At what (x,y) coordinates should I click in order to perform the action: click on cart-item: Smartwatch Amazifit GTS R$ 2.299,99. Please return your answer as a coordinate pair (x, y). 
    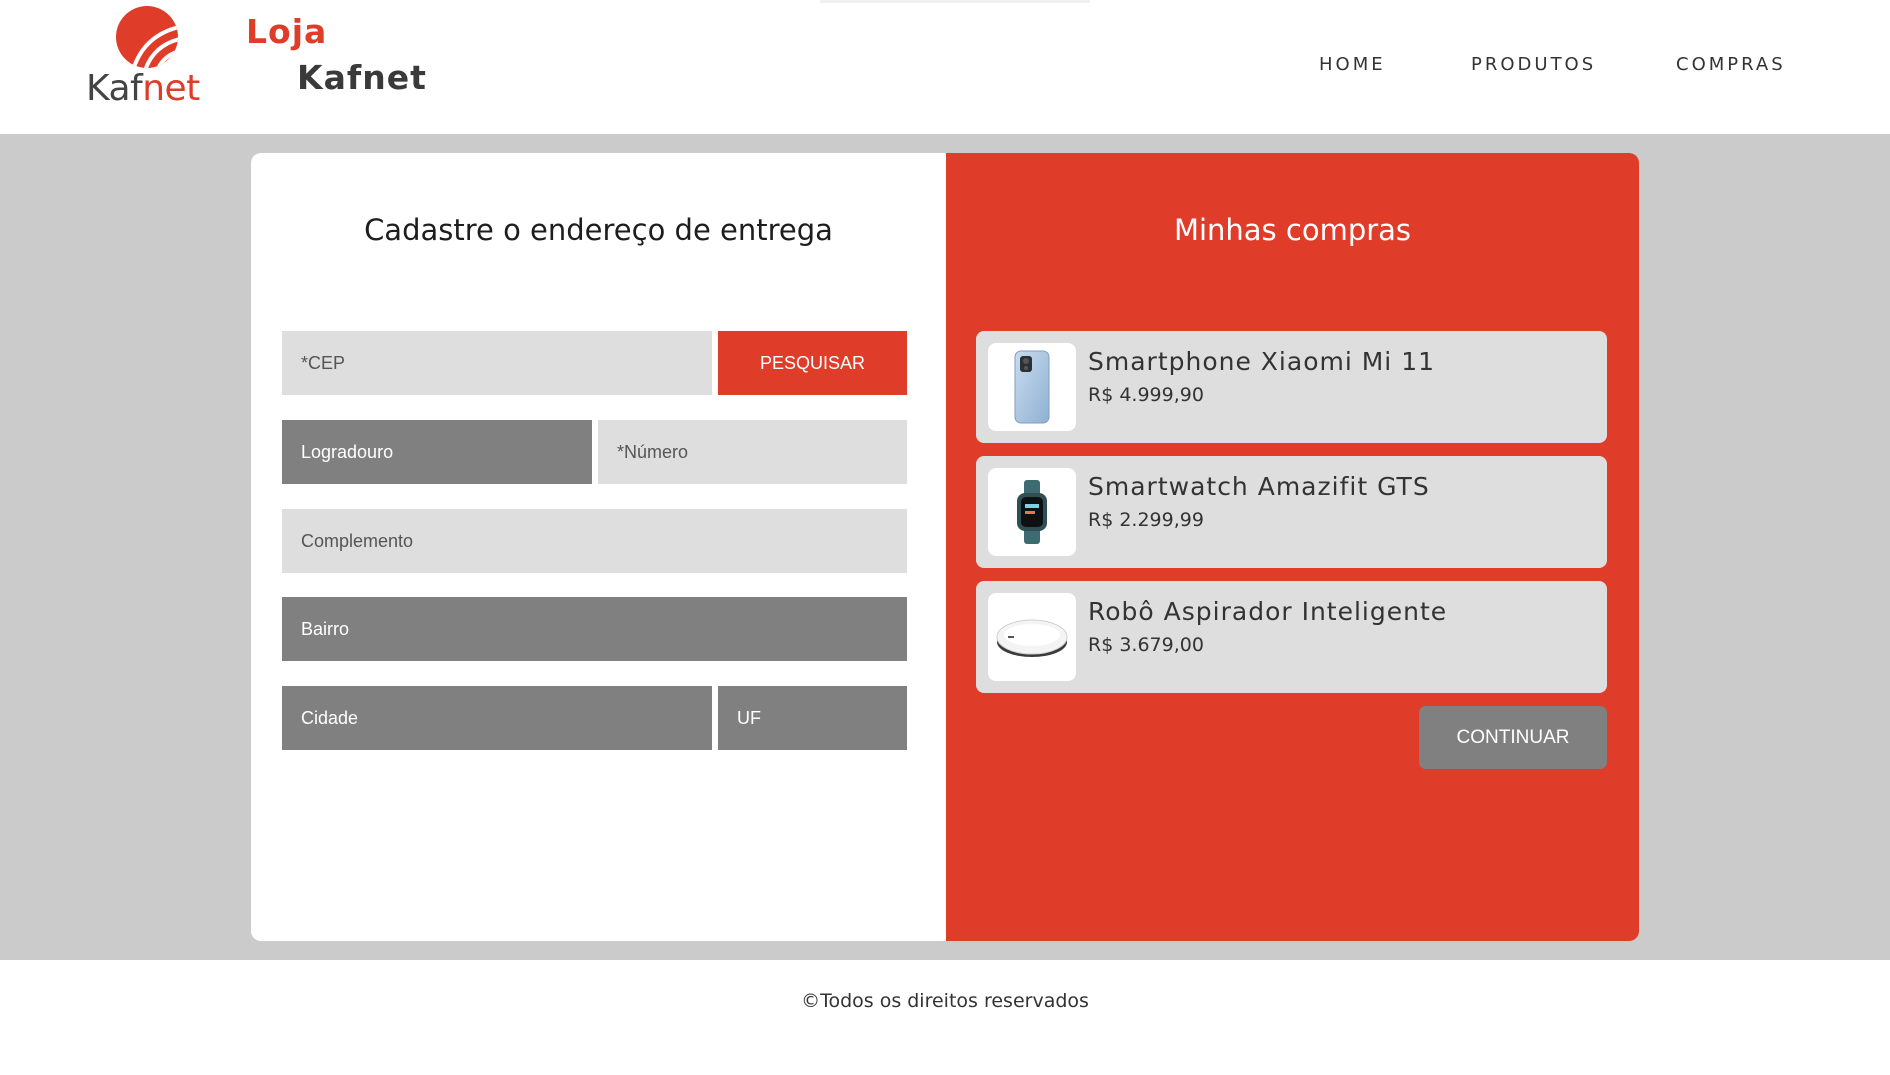
    Looking at the image, I should click on (1291, 512).